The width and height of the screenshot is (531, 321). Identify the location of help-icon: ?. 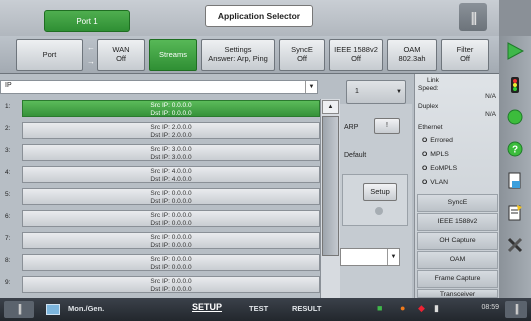
(515, 149).